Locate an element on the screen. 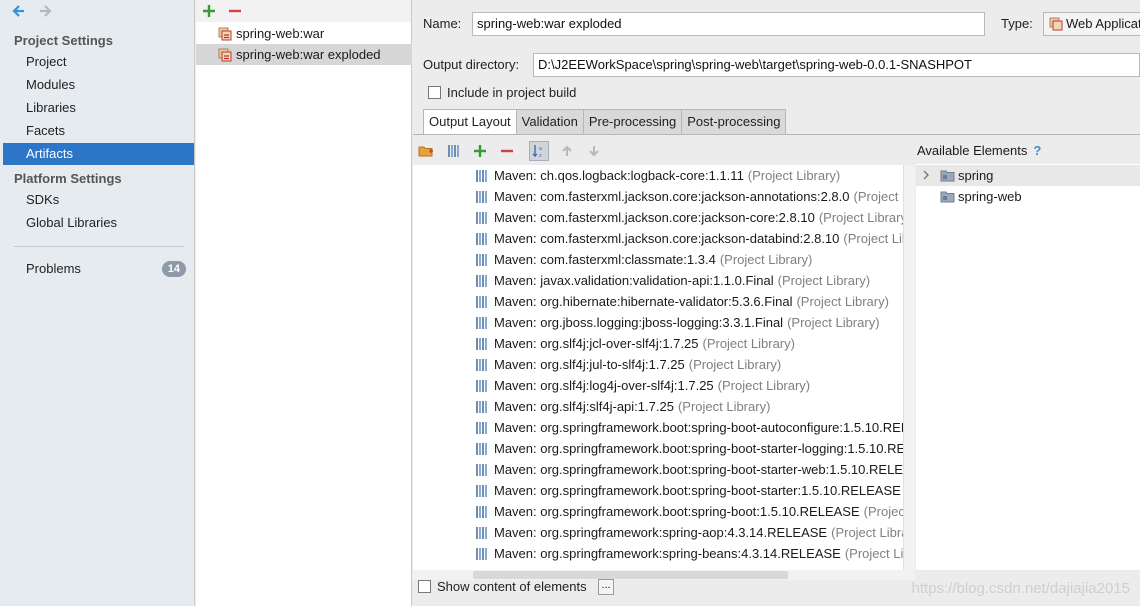 Image resolution: width=1140 pixels, height=606 pixels. show-content-checkbox is located at coordinates (424, 586).